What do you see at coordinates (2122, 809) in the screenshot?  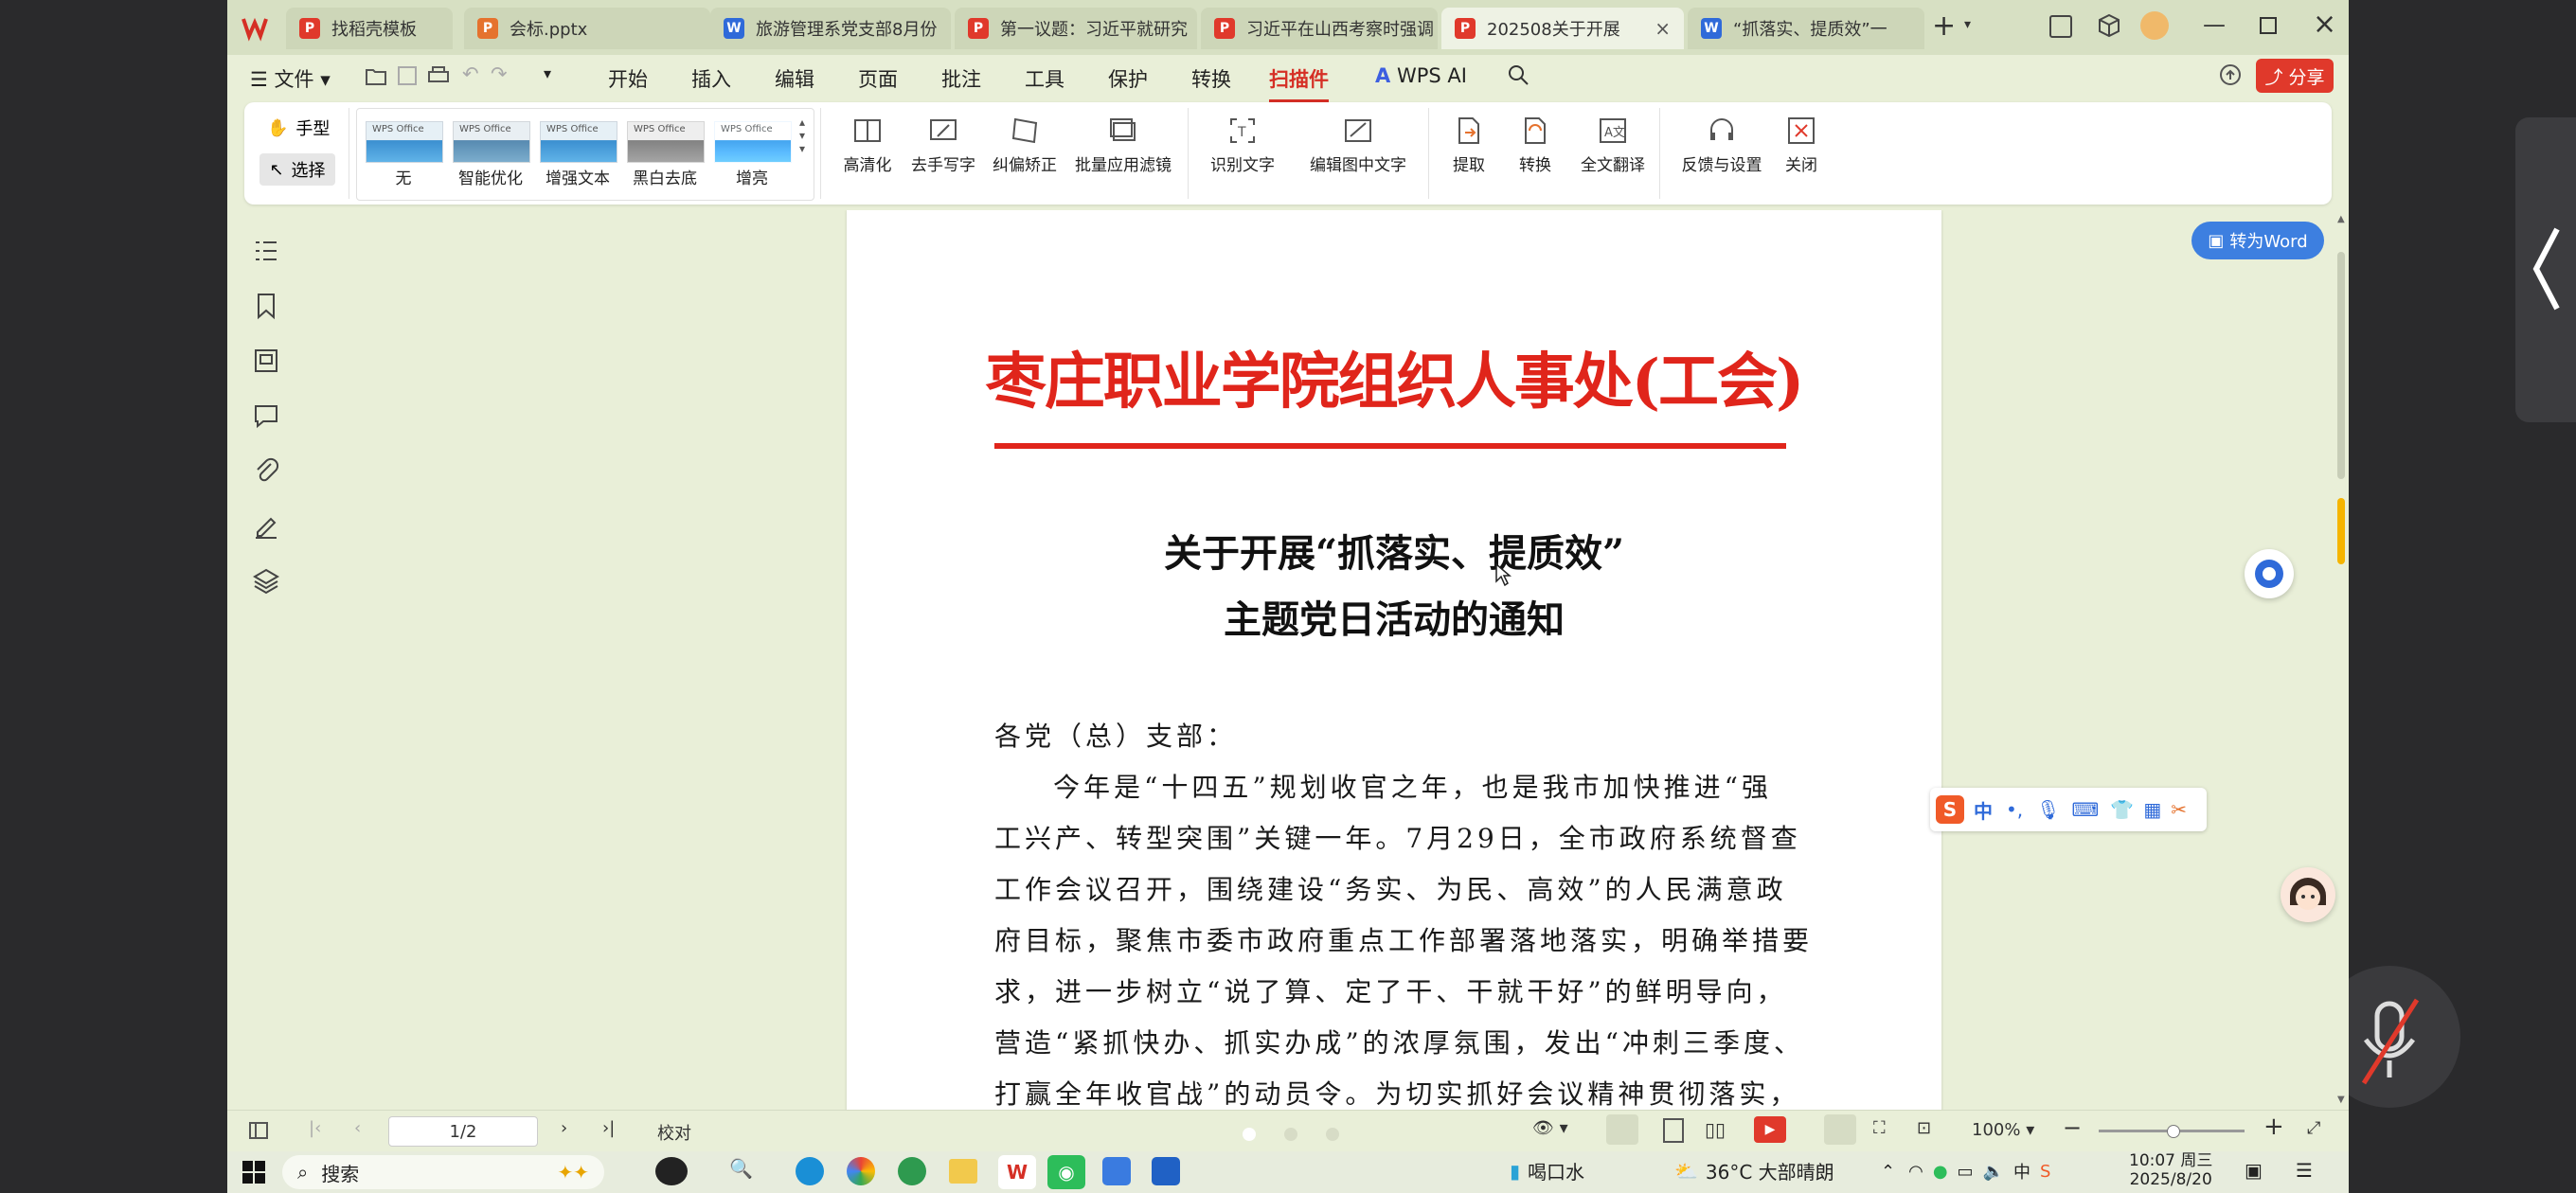 I see `skin-icon: 👕` at bounding box center [2122, 809].